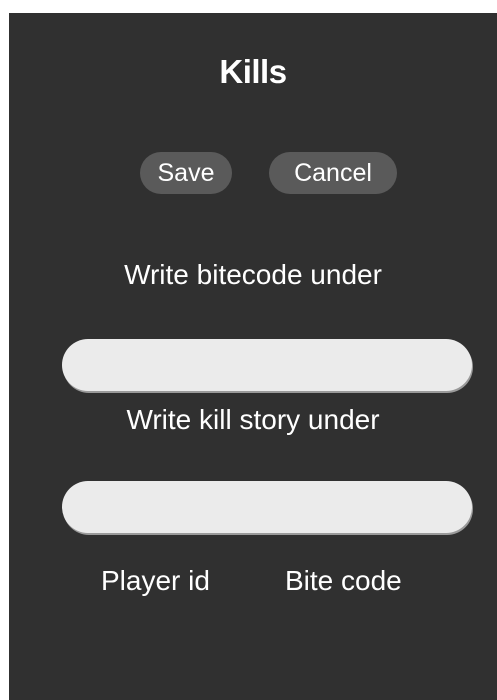 This screenshot has width=497, height=700. Describe the element at coordinates (343, 580) in the screenshot. I see `bite-code-label: Bite code` at that location.